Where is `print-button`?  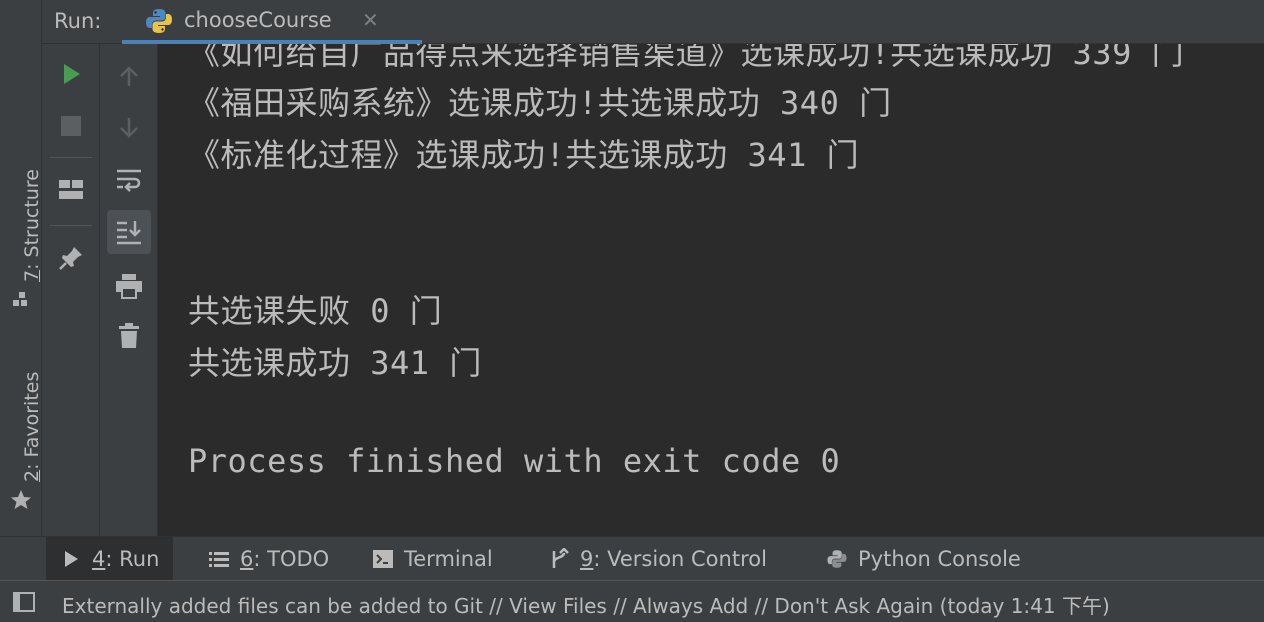
print-button is located at coordinates (129, 286).